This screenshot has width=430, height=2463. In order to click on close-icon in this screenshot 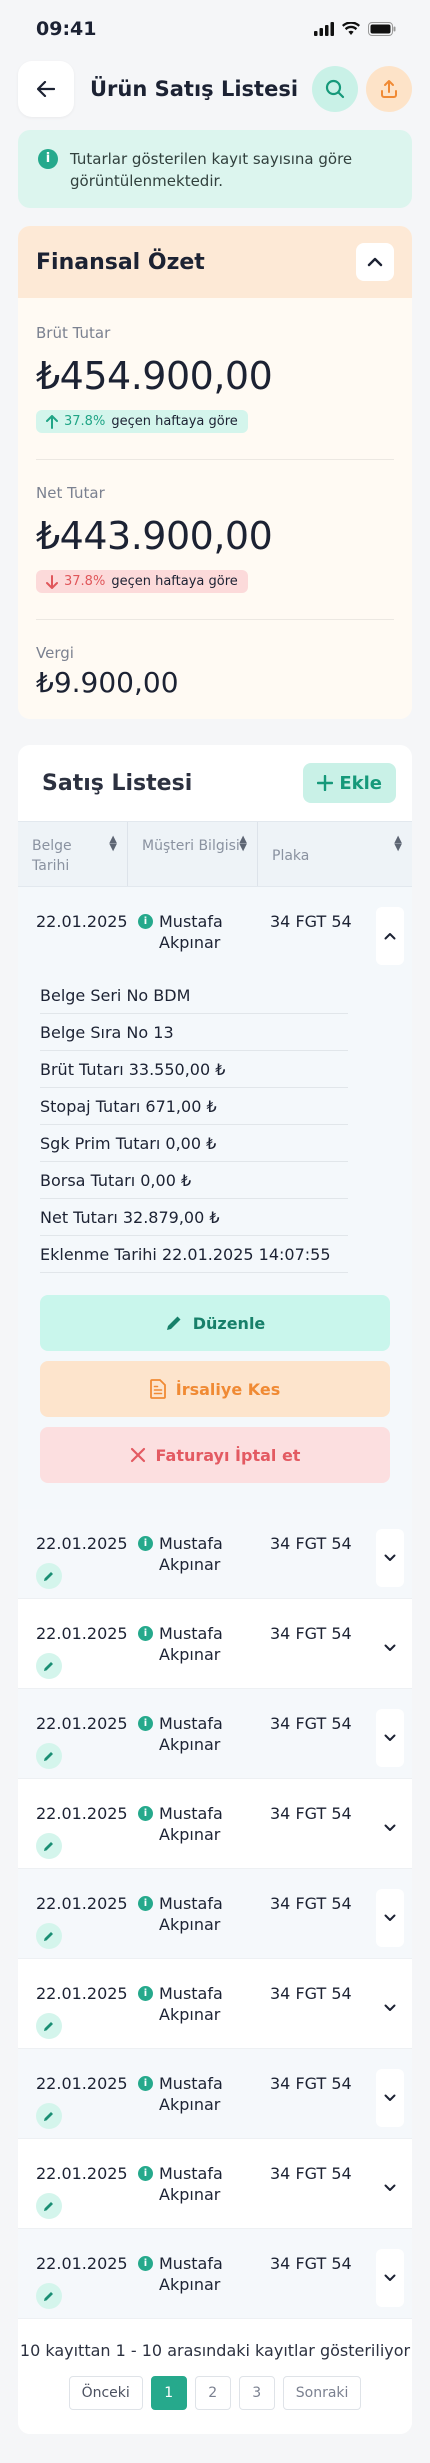, I will do `click(137, 1455)`.